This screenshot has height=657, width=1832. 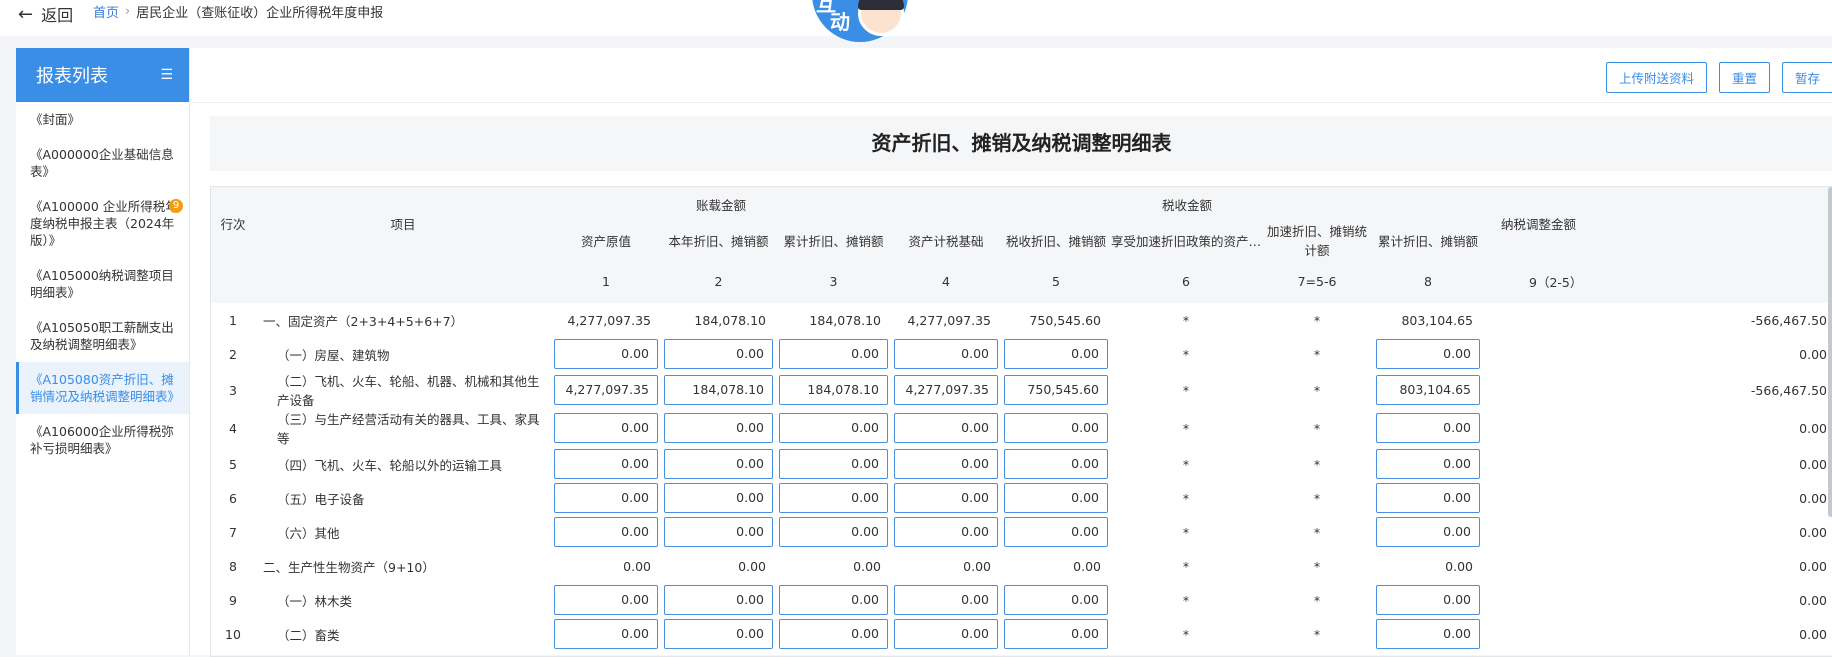 I want to click on back-button: ← 返回, so click(x=45, y=14).